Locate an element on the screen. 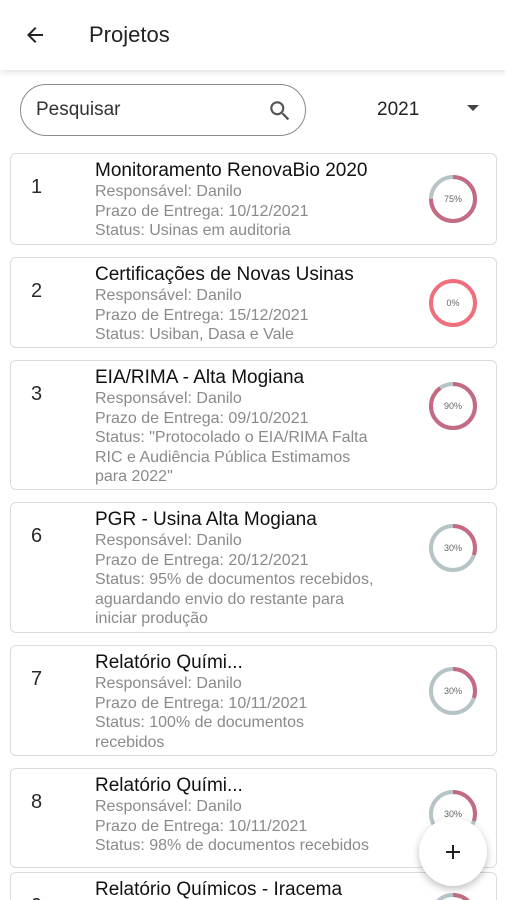  plus-icon is located at coordinates (453, 852).